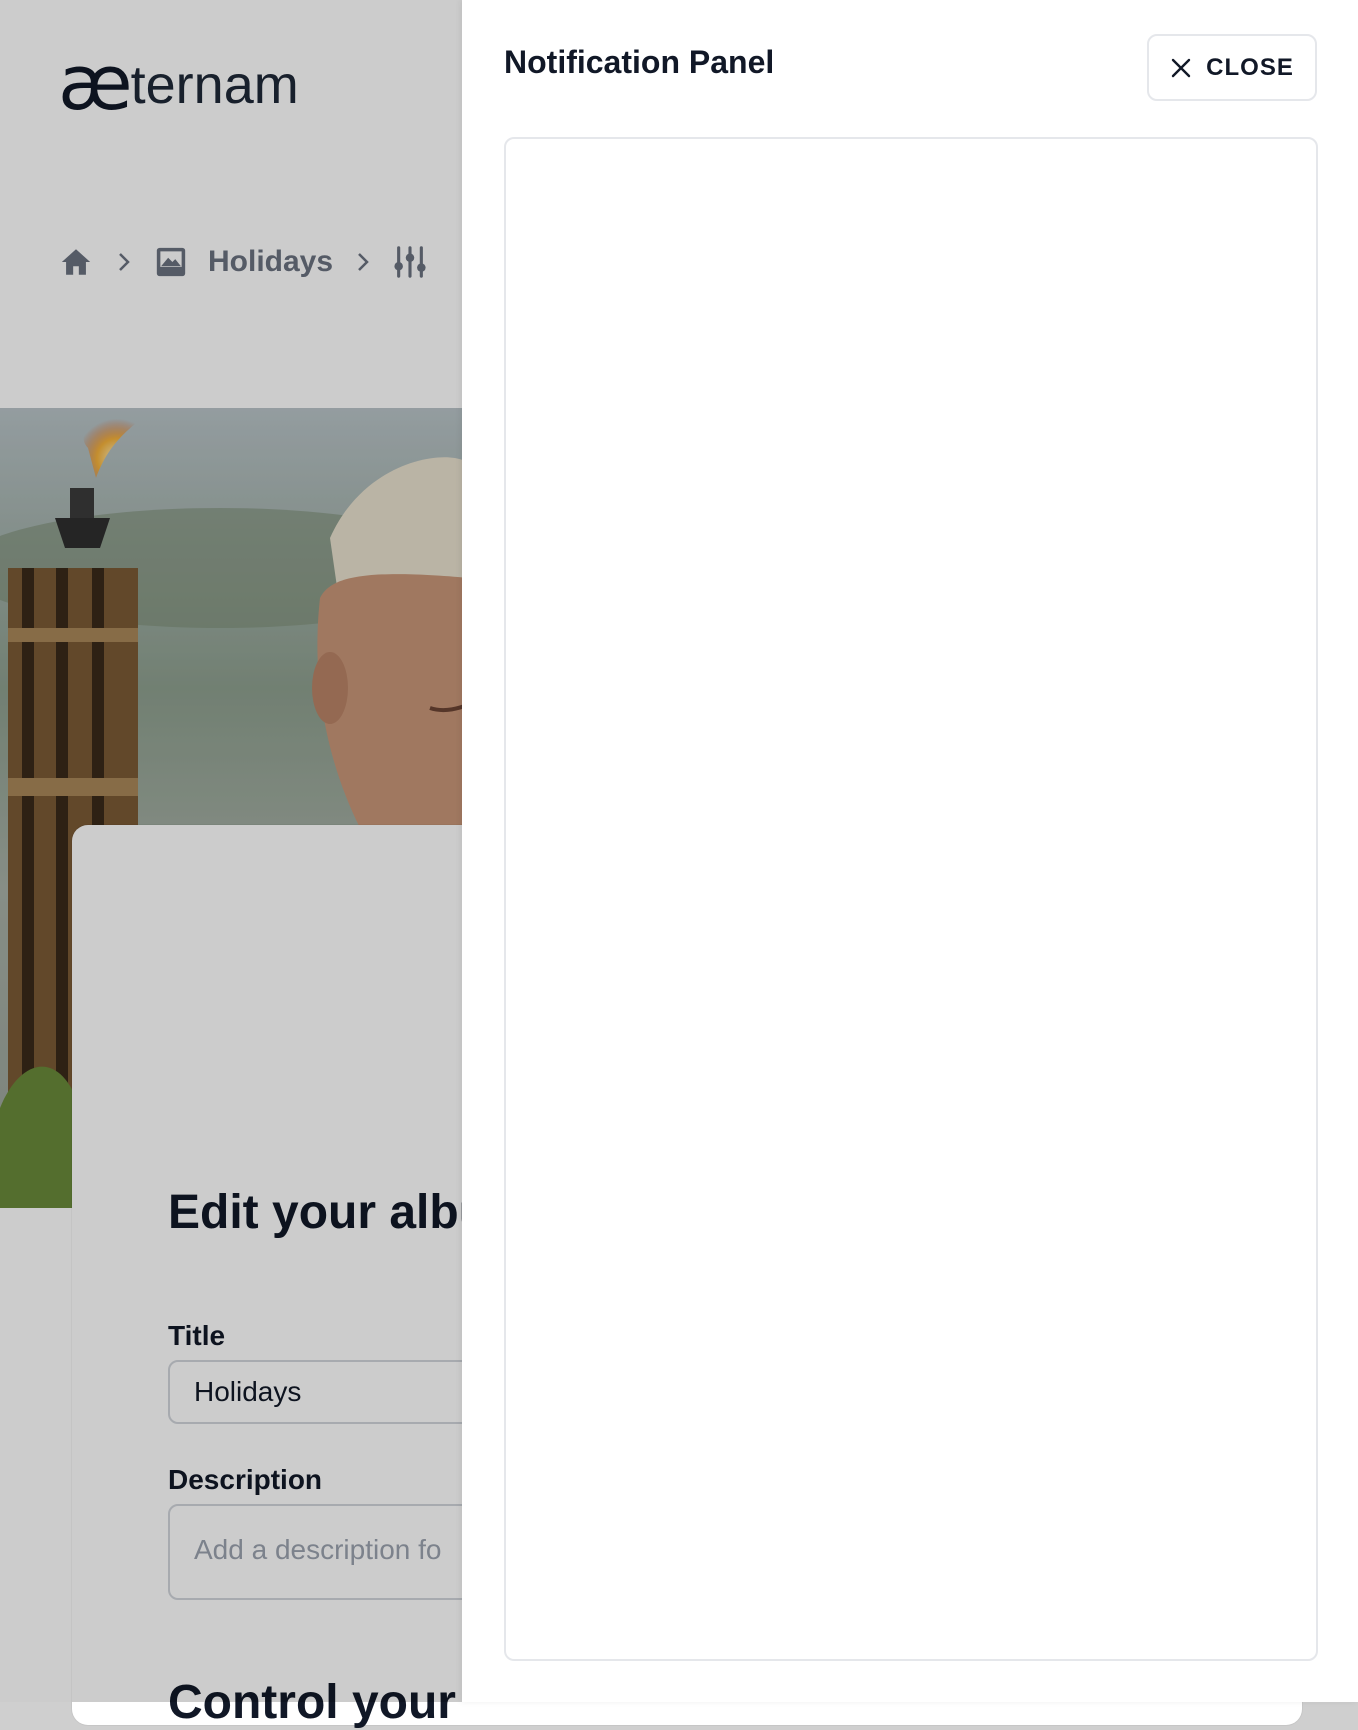 Image resolution: width=1358 pixels, height=1730 pixels. I want to click on close-button: CLOSE, so click(1232, 67).